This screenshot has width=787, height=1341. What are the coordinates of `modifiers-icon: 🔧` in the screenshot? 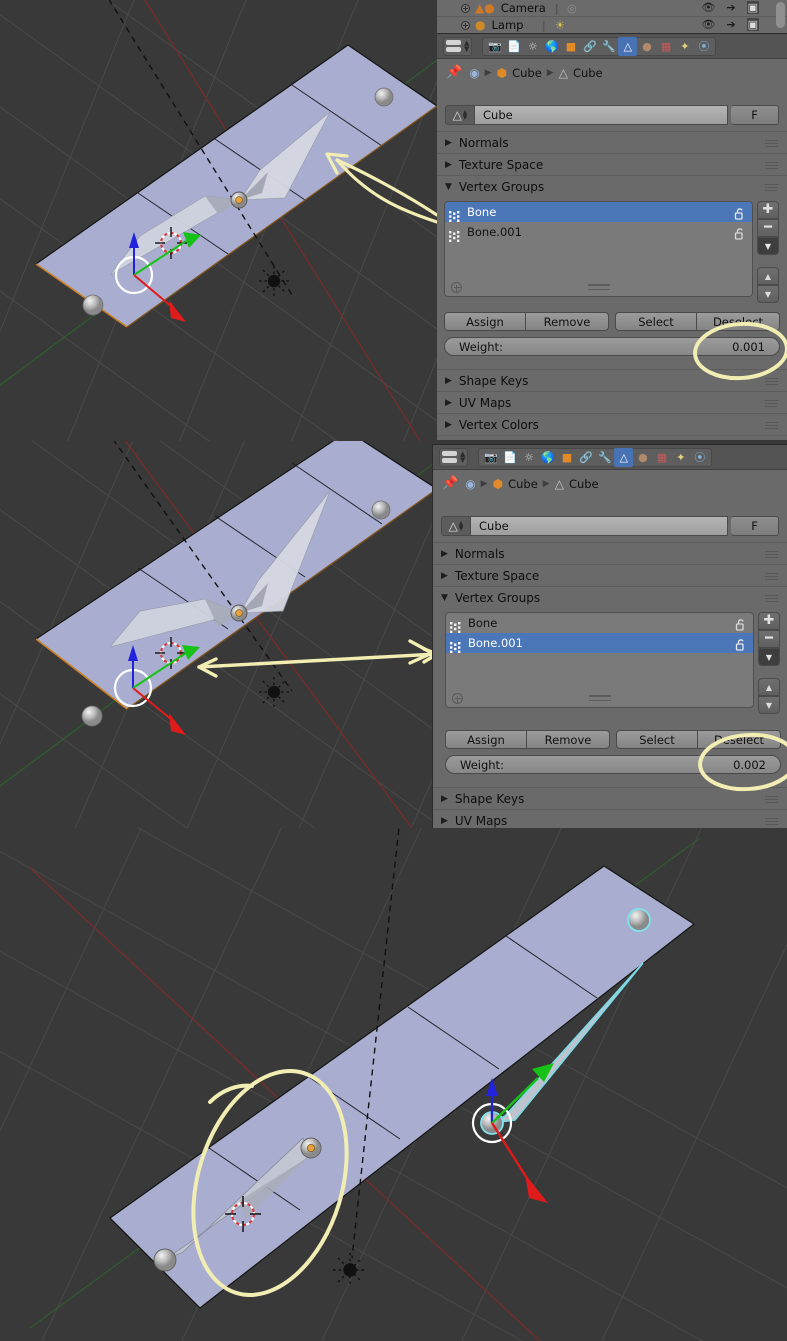 It's located at (608, 46).